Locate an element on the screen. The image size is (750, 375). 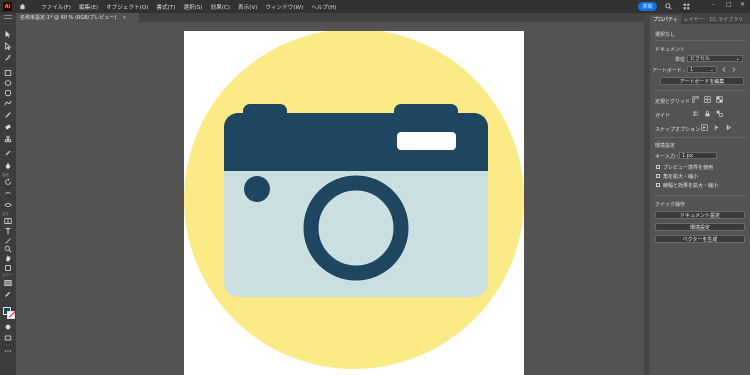
tools-panel: 変形 文字 カラー is located at coordinates (8, 194).